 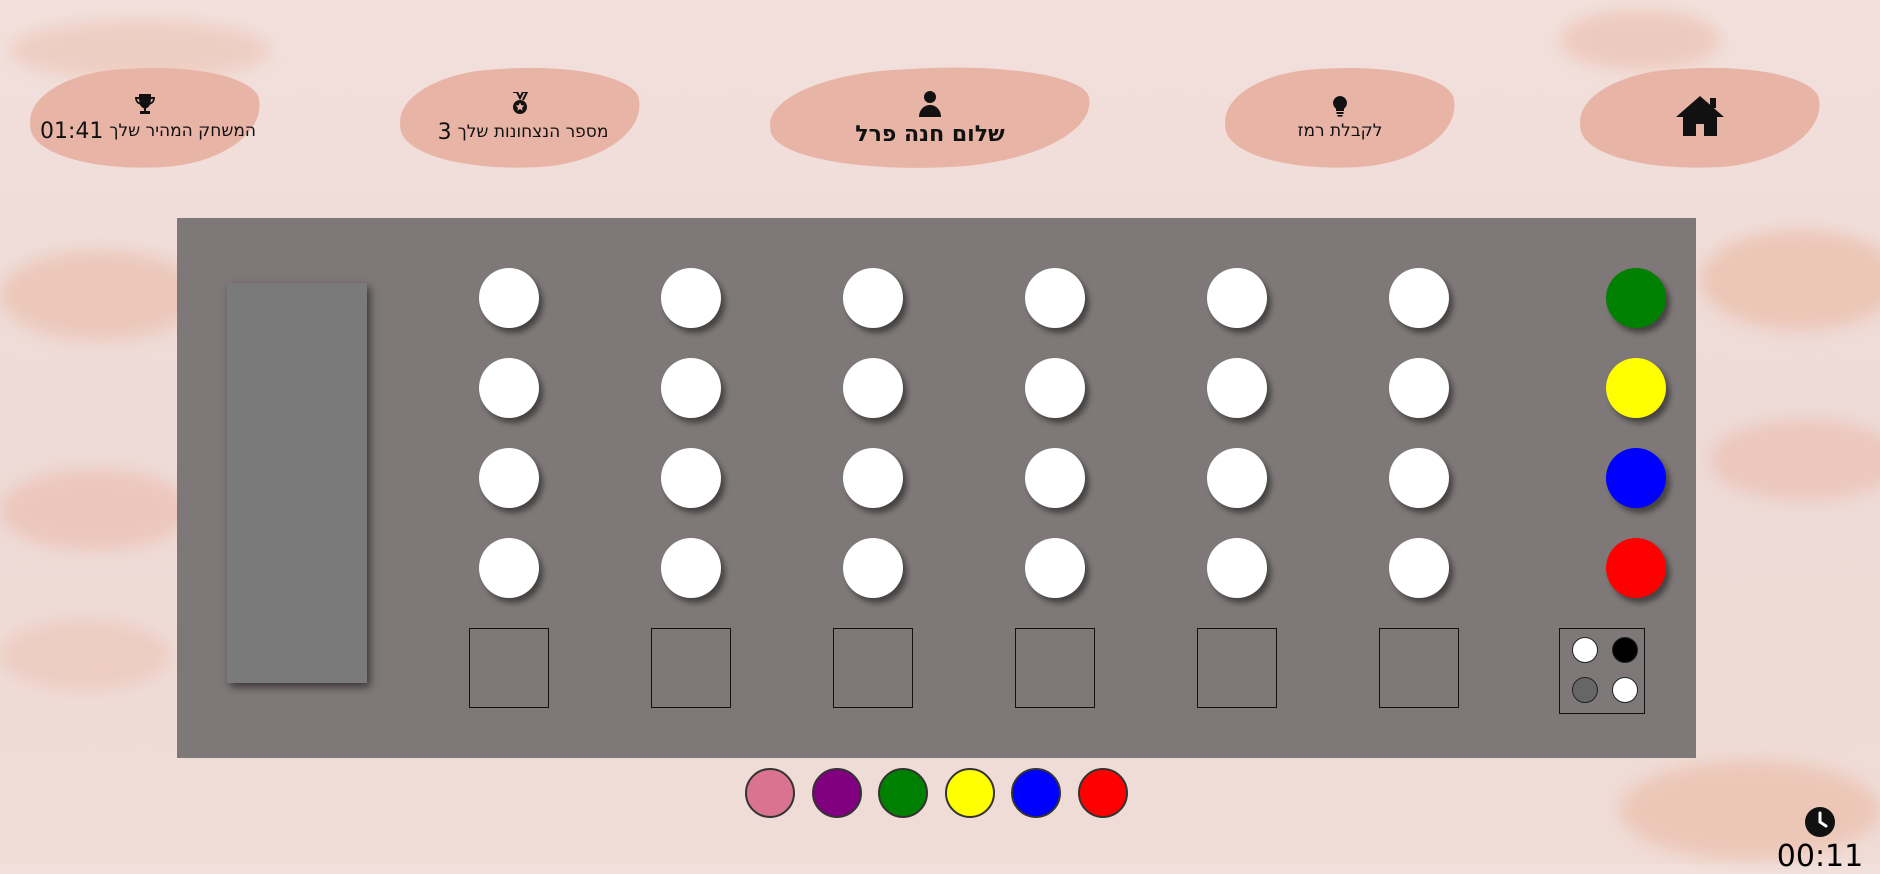 I want to click on wins-stat: מספר הנצחונות שלך 3, so click(x=520, y=118).